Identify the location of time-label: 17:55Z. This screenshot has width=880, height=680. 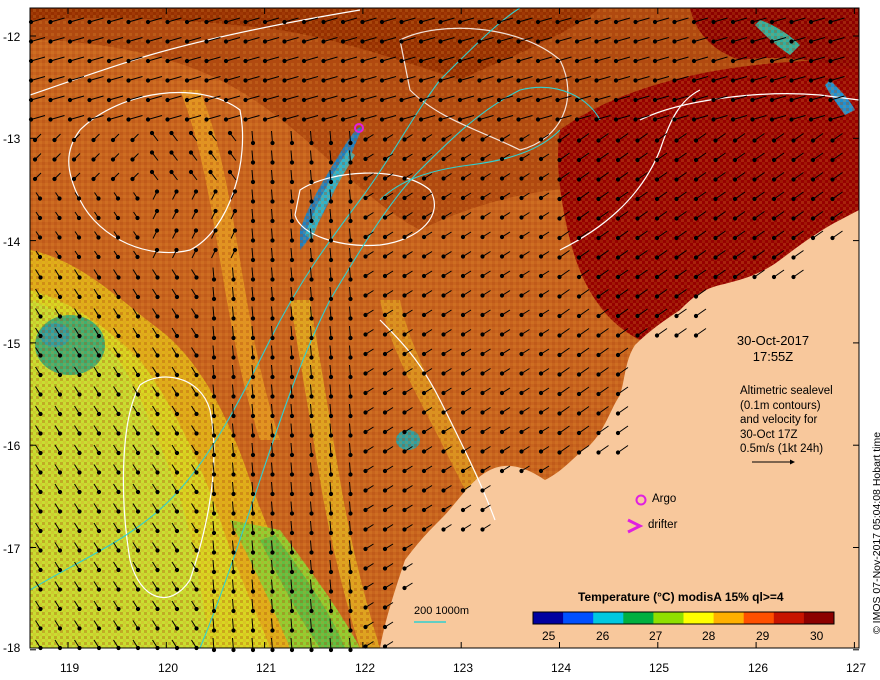
(773, 356).